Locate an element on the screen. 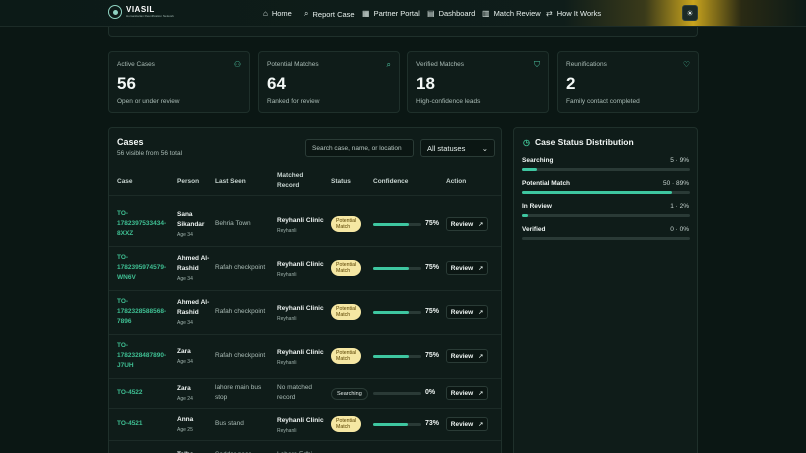 The image size is (806, 453). status-badge-line: Searching is located at coordinates (349, 394).